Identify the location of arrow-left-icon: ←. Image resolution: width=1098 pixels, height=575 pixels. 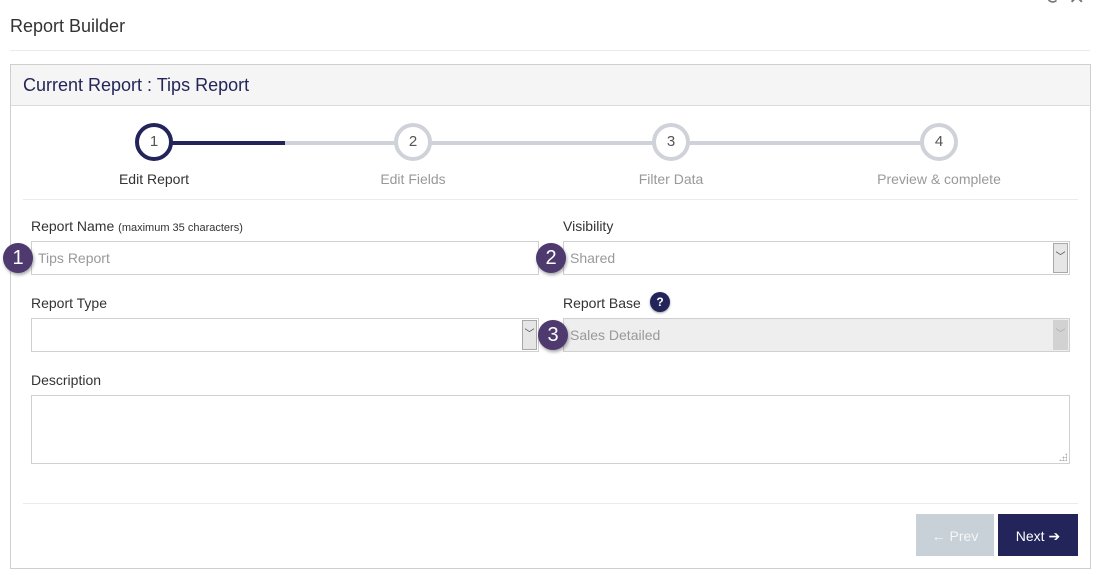
(938, 536).